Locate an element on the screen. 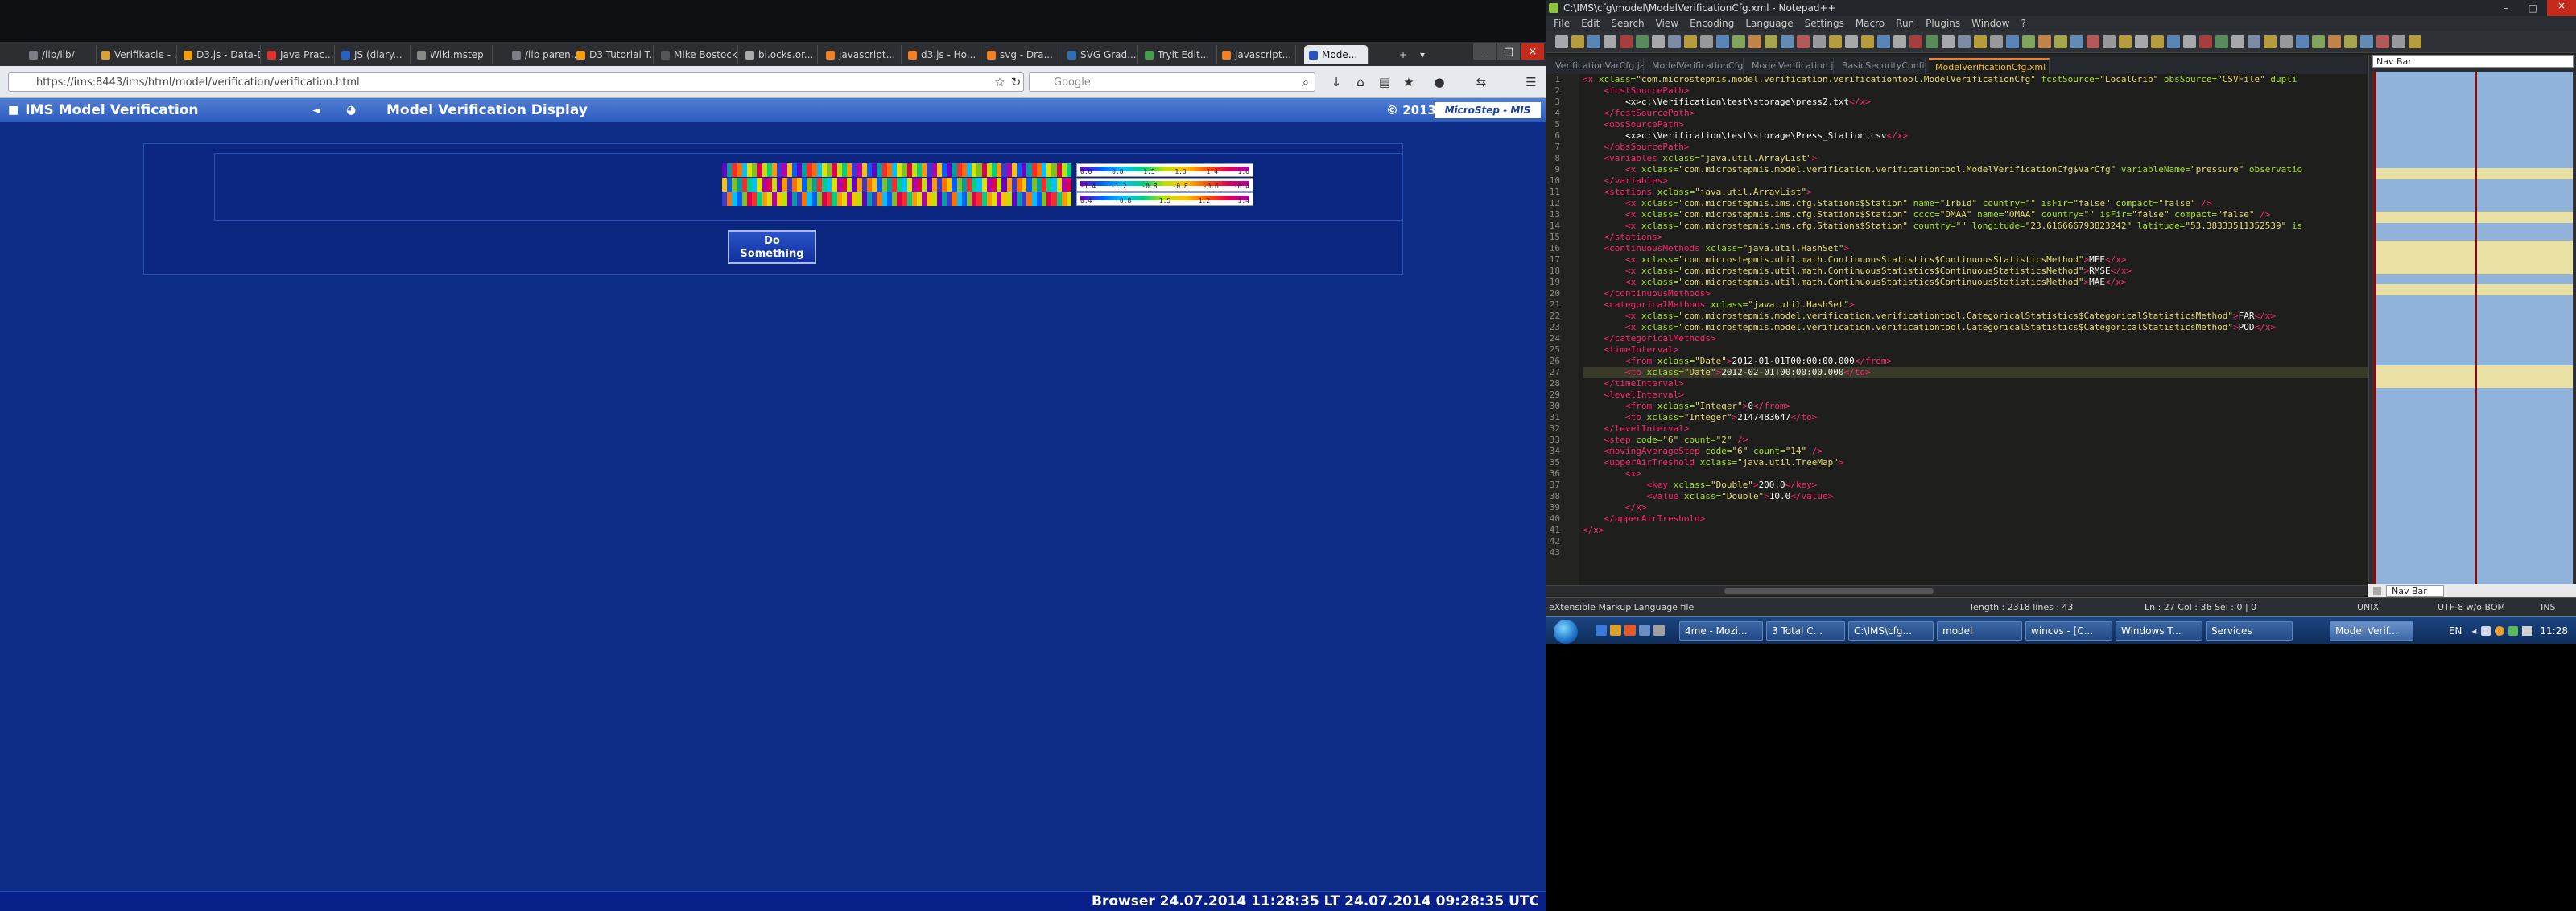 The width and height of the screenshot is (2576, 911). menu-icon: ☰ is located at coordinates (1531, 82).